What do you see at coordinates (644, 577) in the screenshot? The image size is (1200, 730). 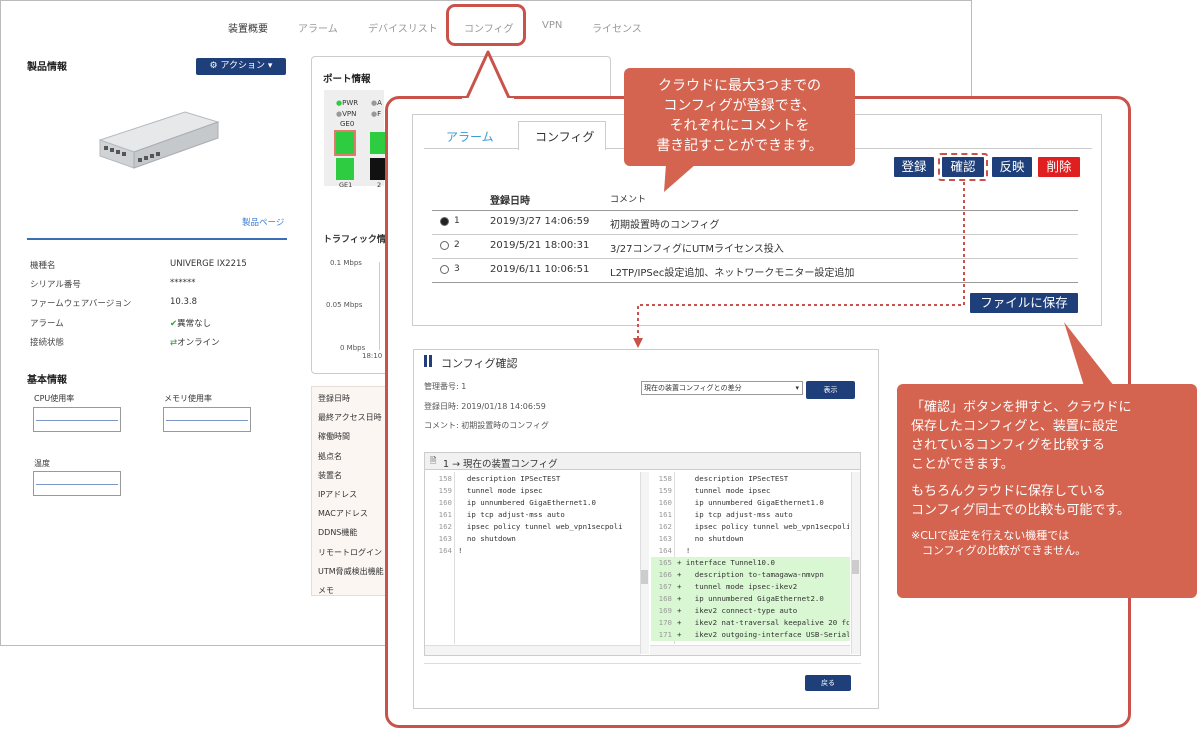 I see `left-scroll-thumb` at bounding box center [644, 577].